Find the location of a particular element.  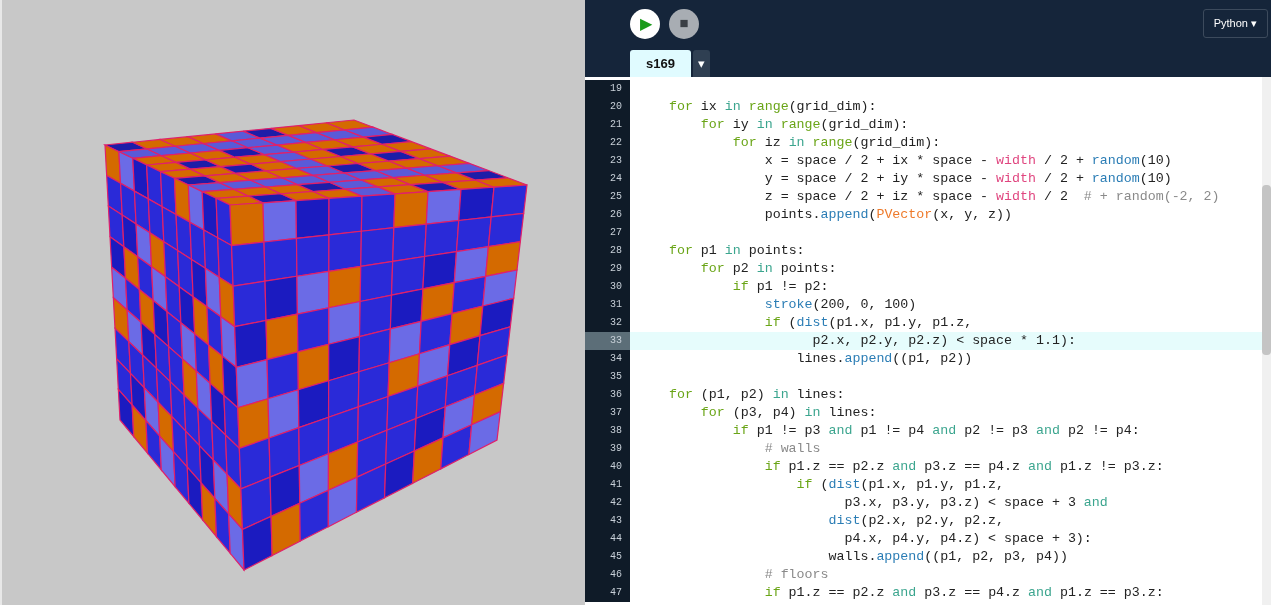

line-number: 33 is located at coordinates (607, 341).